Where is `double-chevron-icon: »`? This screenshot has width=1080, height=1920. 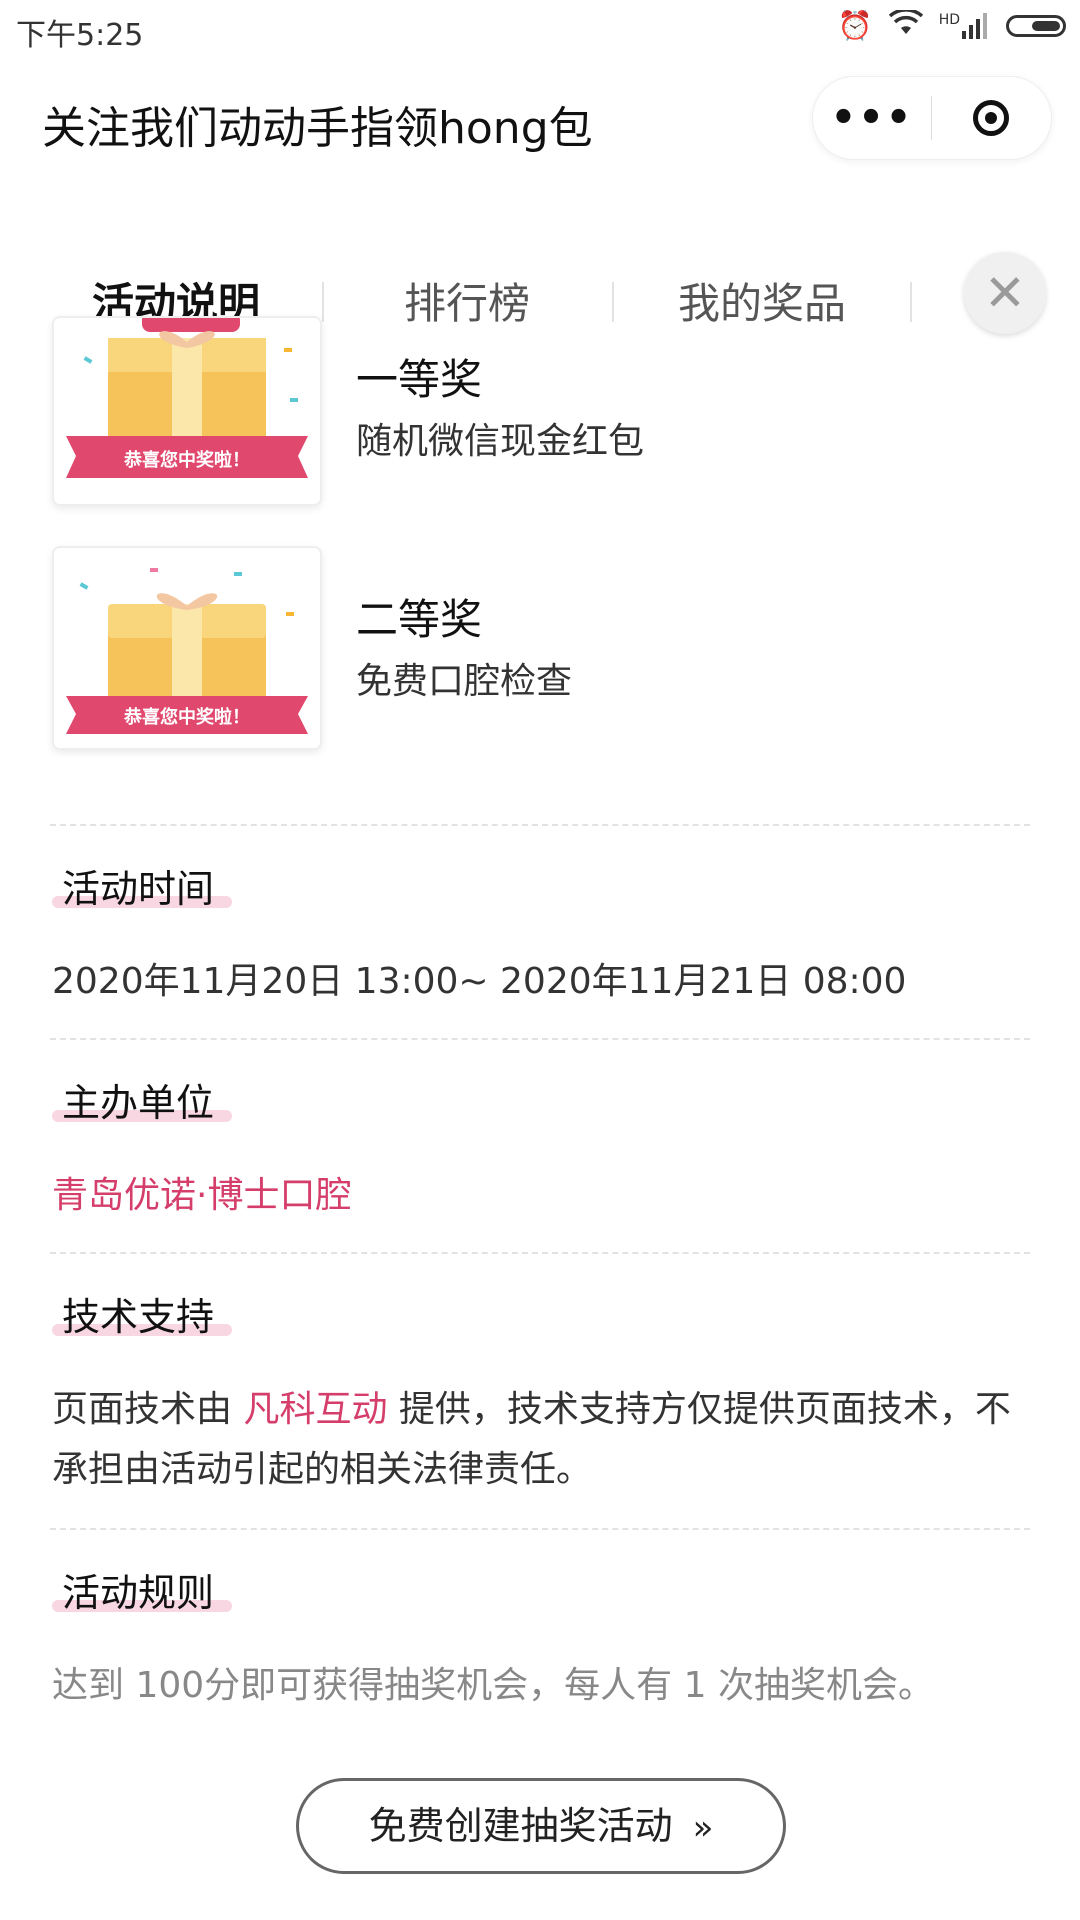
double-chevron-icon: » is located at coordinates (703, 1828).